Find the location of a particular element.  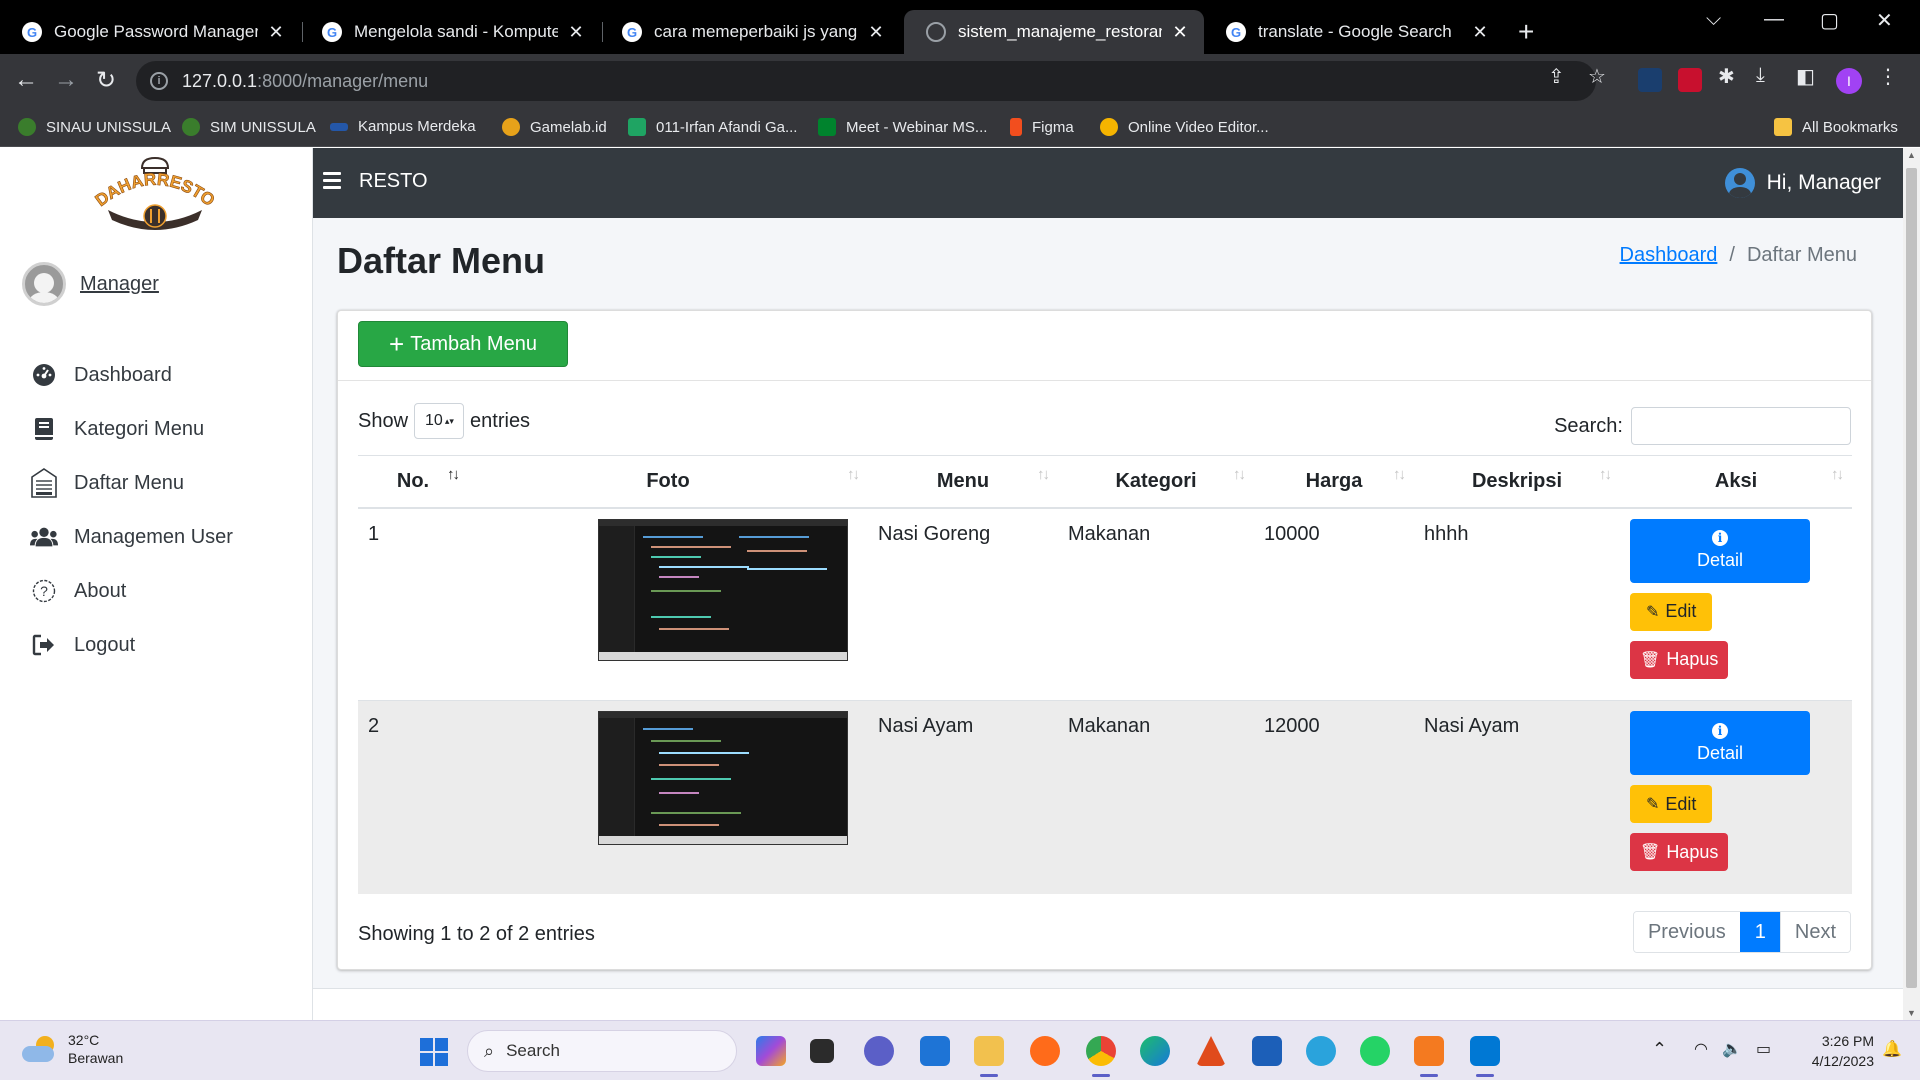

address-bar: i 127.0.0.1 :8000/manager/menu is located at coordinates (866, 81).